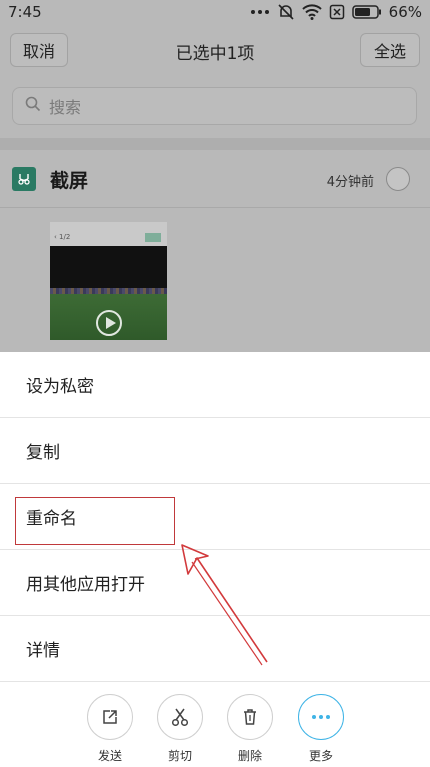 The height and width of the screenshot is (767, 430). Describe the element at coordinates (215, 726) in the screenshot. I see `bottom-toolbar: 发送 剪切 删除 更多` at that location.